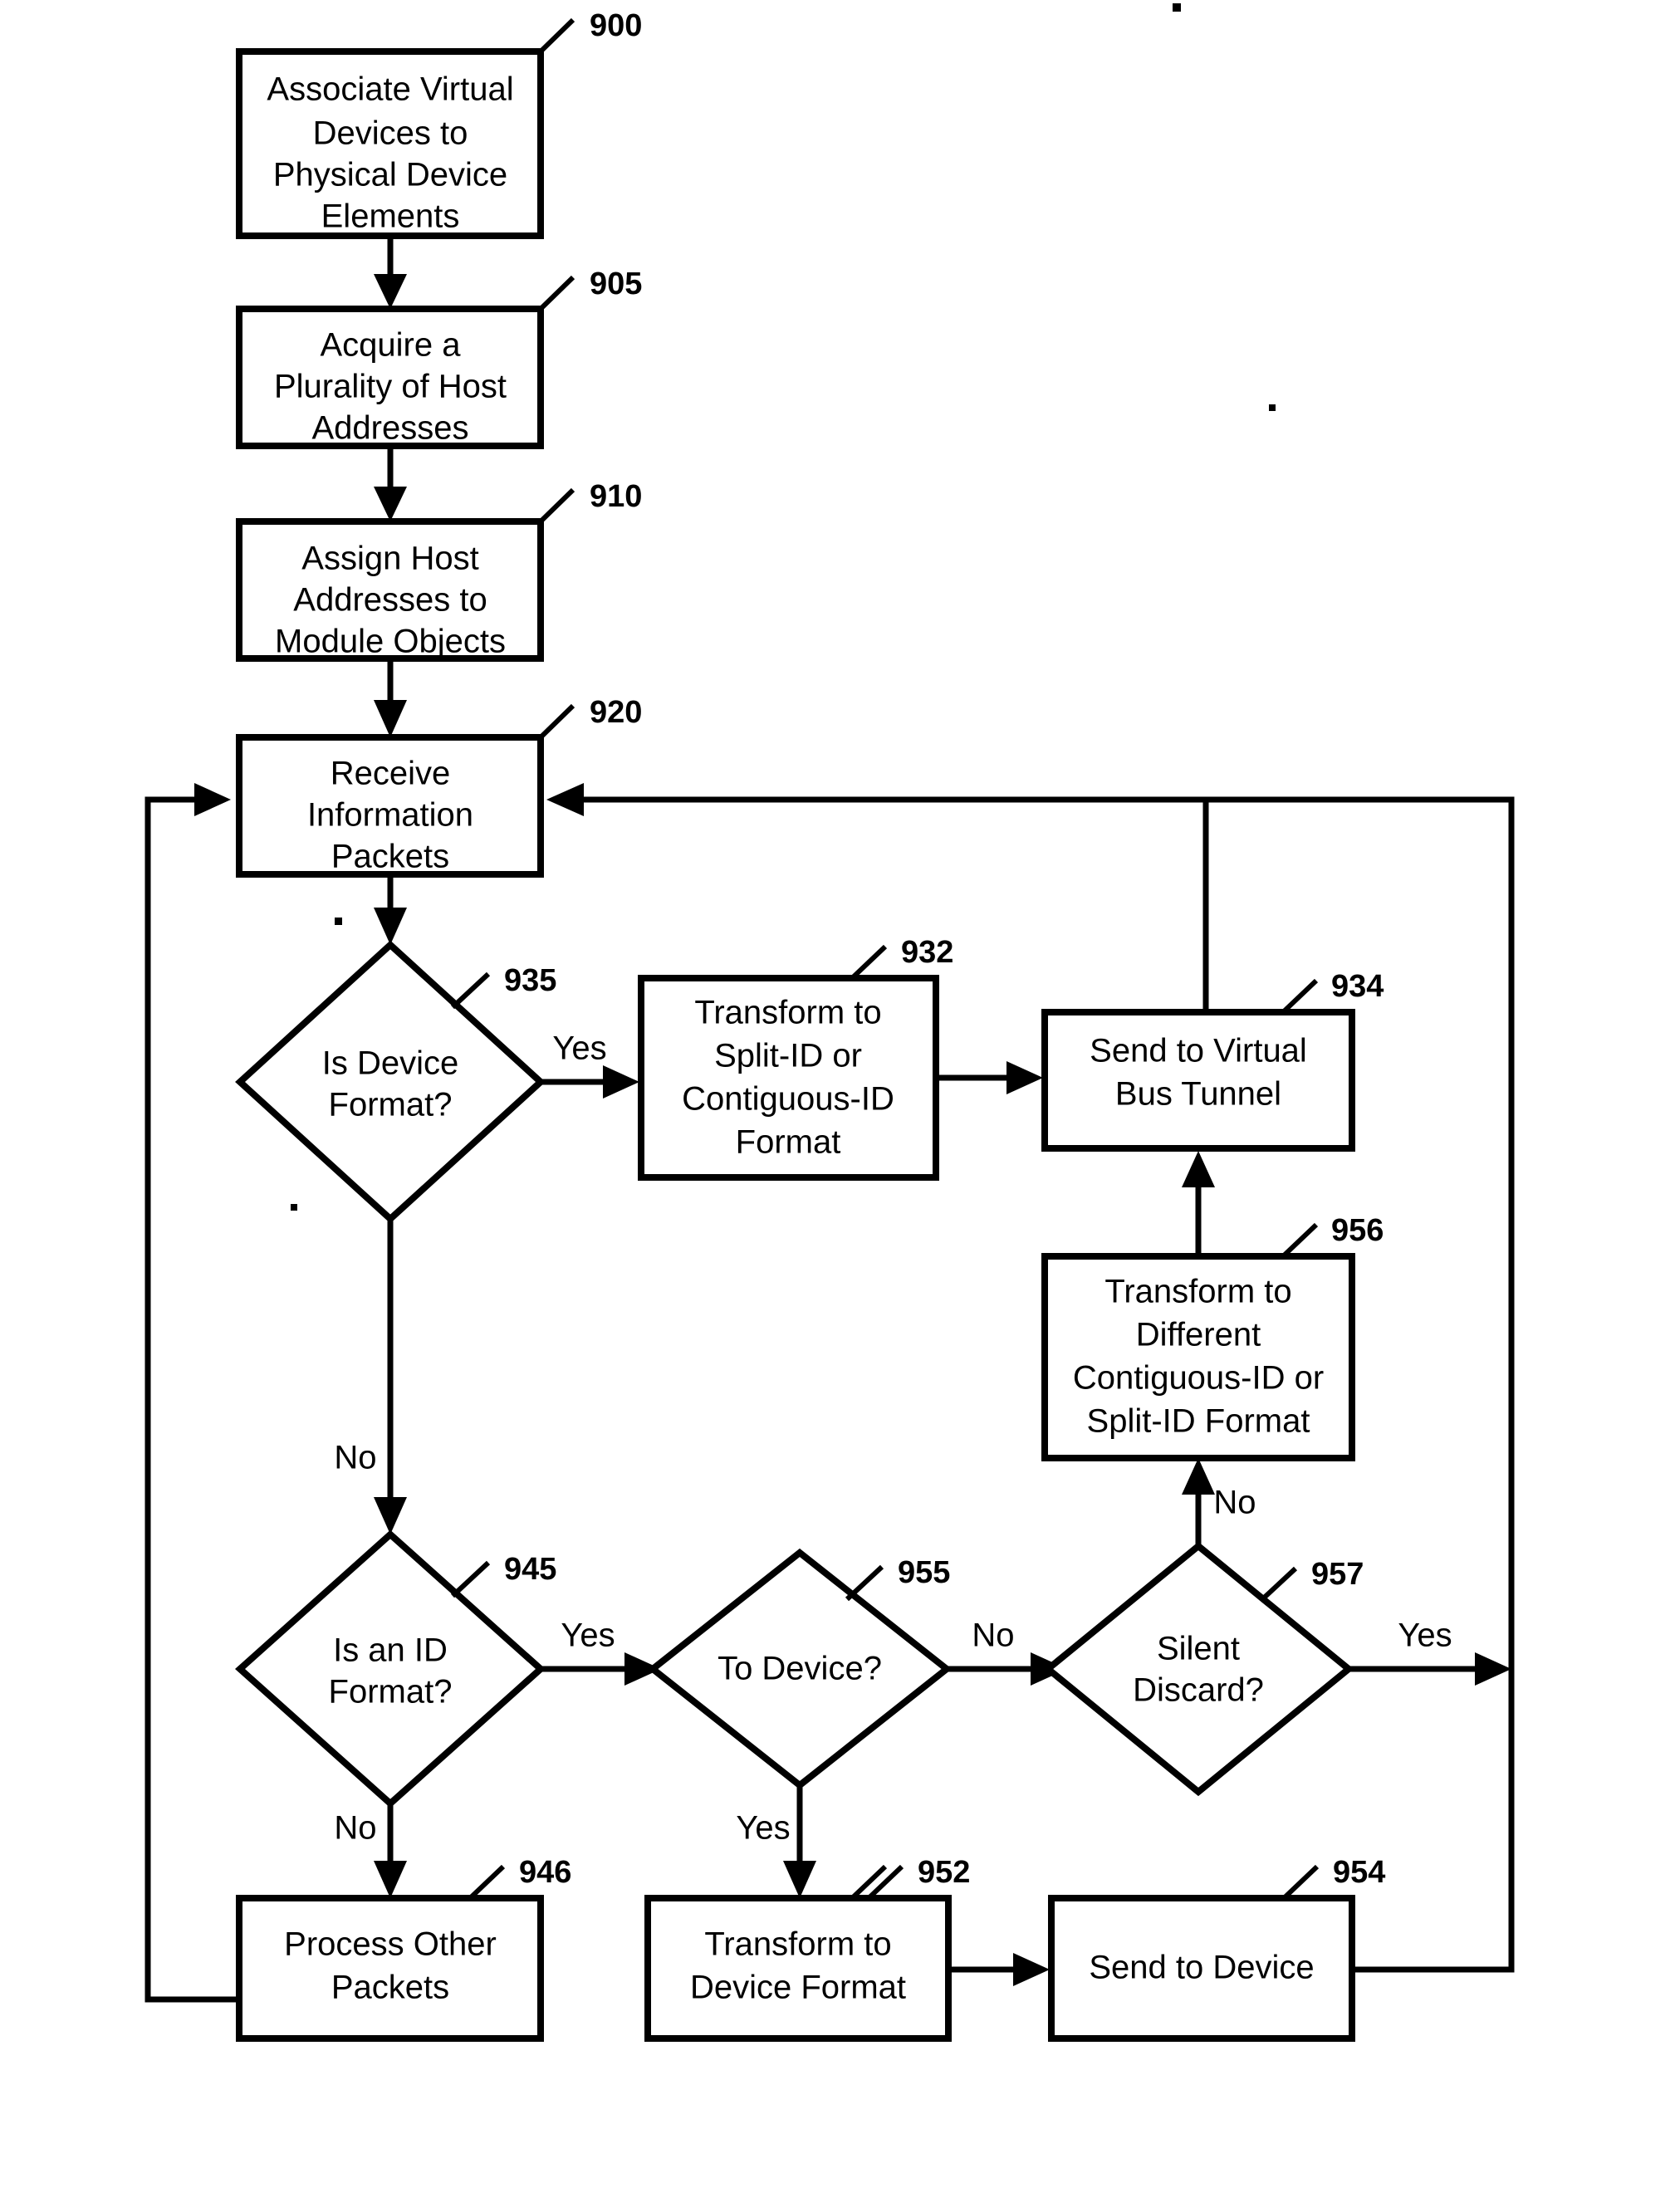  I want to click on return-bus-left, so click(192, 1393).